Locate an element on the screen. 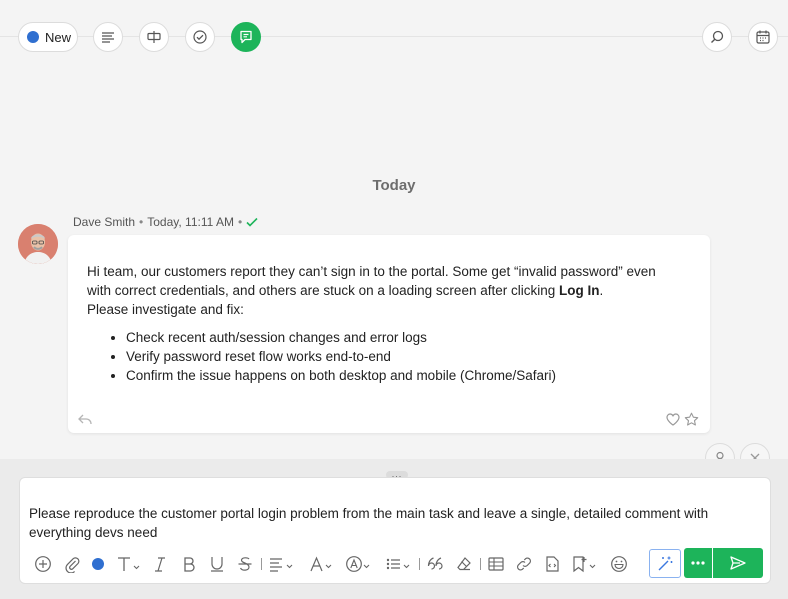 The height and width of the screenshot is (599, 788). insert-table-button is located at coordinates (496, 564).